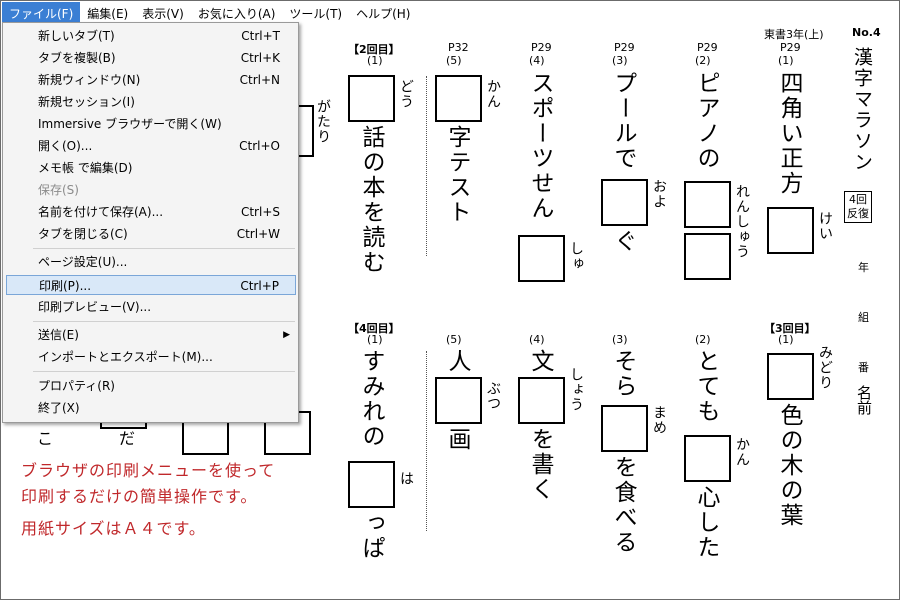 The width and height of the screenshot is (900, 600). I want to click on q-text: ピアノの, so click(706, 121).